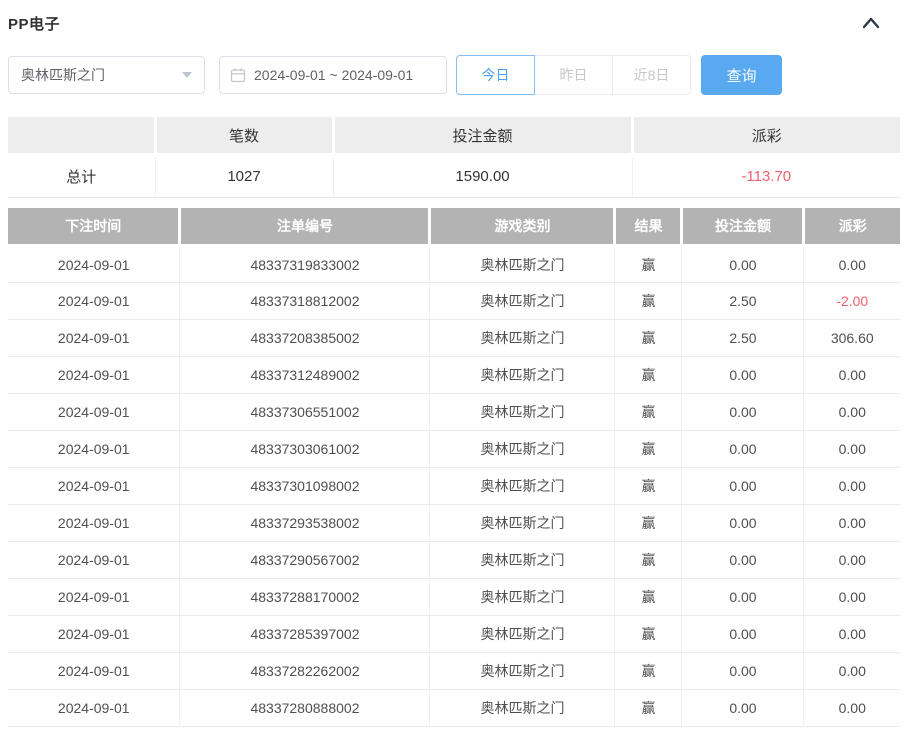 The image size is (909, 738). I want to click on table-row: 2024-09-01 48337282262002 奥林匹斯之门赢 0.00 0.00, so click(454, 671).